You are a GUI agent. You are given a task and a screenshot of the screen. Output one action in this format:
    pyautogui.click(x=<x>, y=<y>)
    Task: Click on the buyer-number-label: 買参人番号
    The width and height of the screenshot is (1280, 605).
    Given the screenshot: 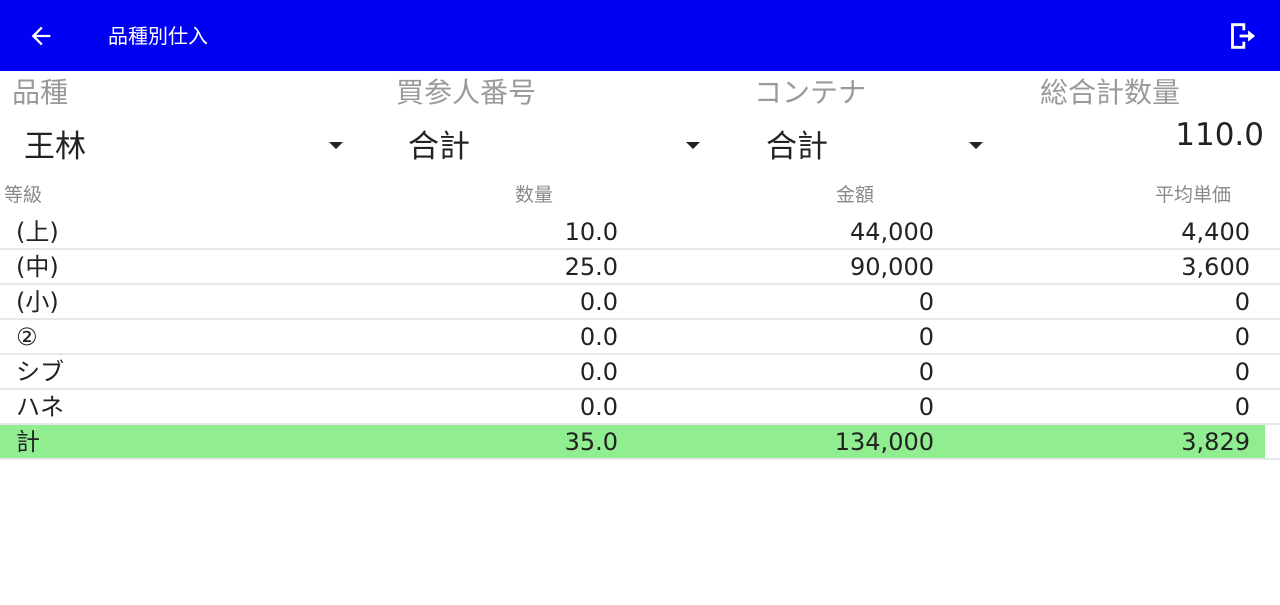 What is the action you would take?
    pyautogui.click(x=466, y=92)
    